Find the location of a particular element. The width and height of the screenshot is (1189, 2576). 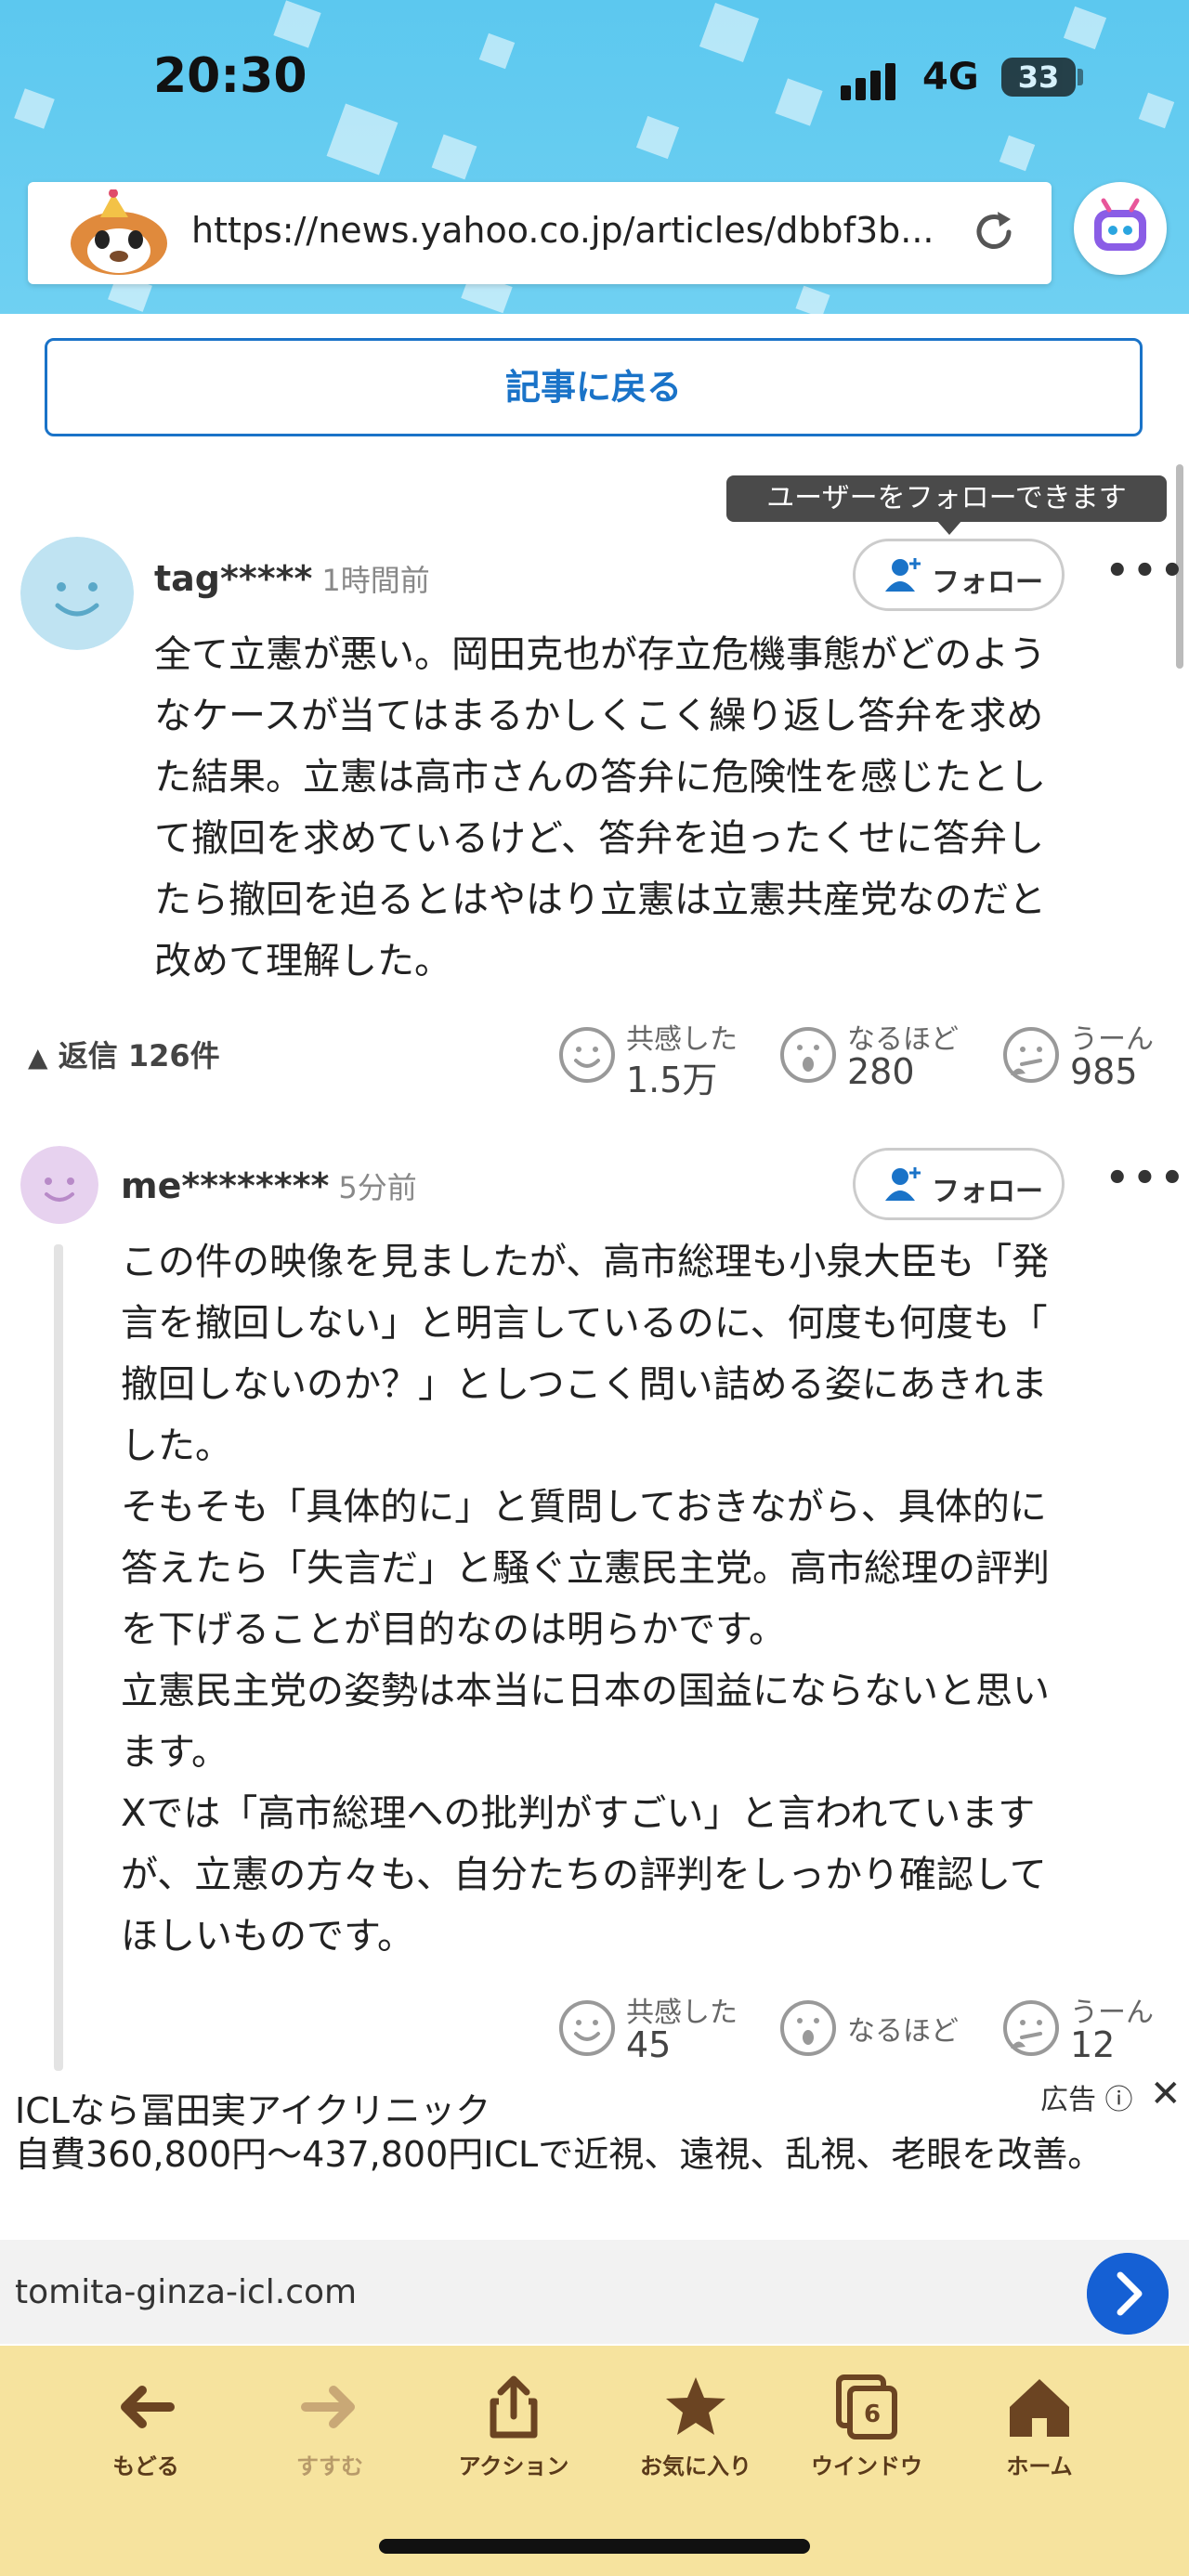

thread-line is located at coordinates (59, 1657).